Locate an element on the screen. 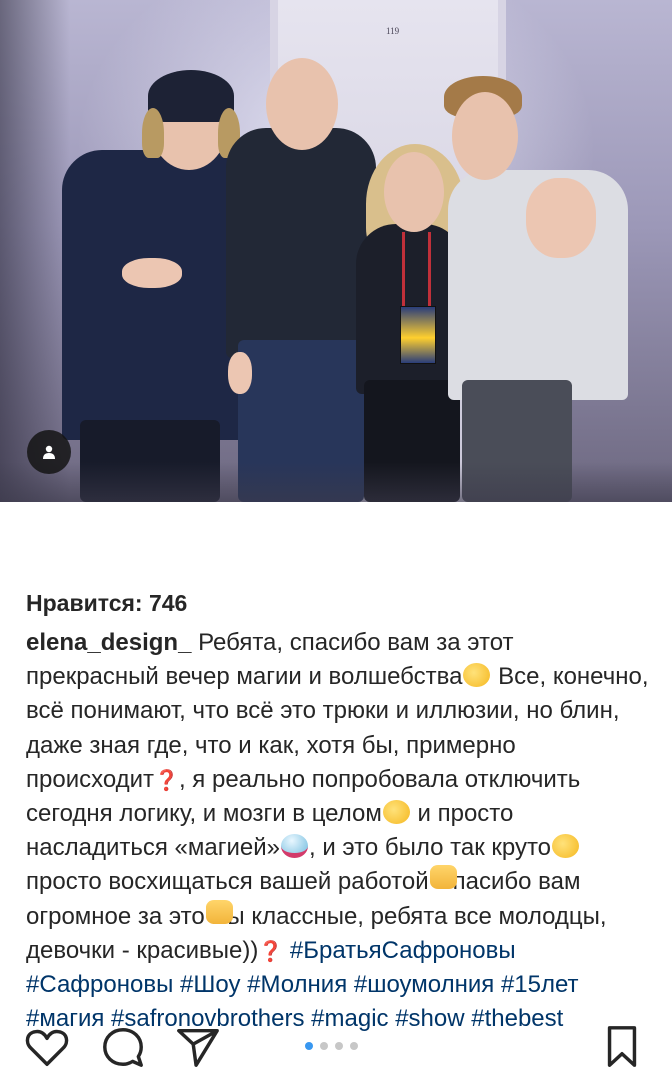  hashtag-link: #магия is located at coordinates (65, 1018).